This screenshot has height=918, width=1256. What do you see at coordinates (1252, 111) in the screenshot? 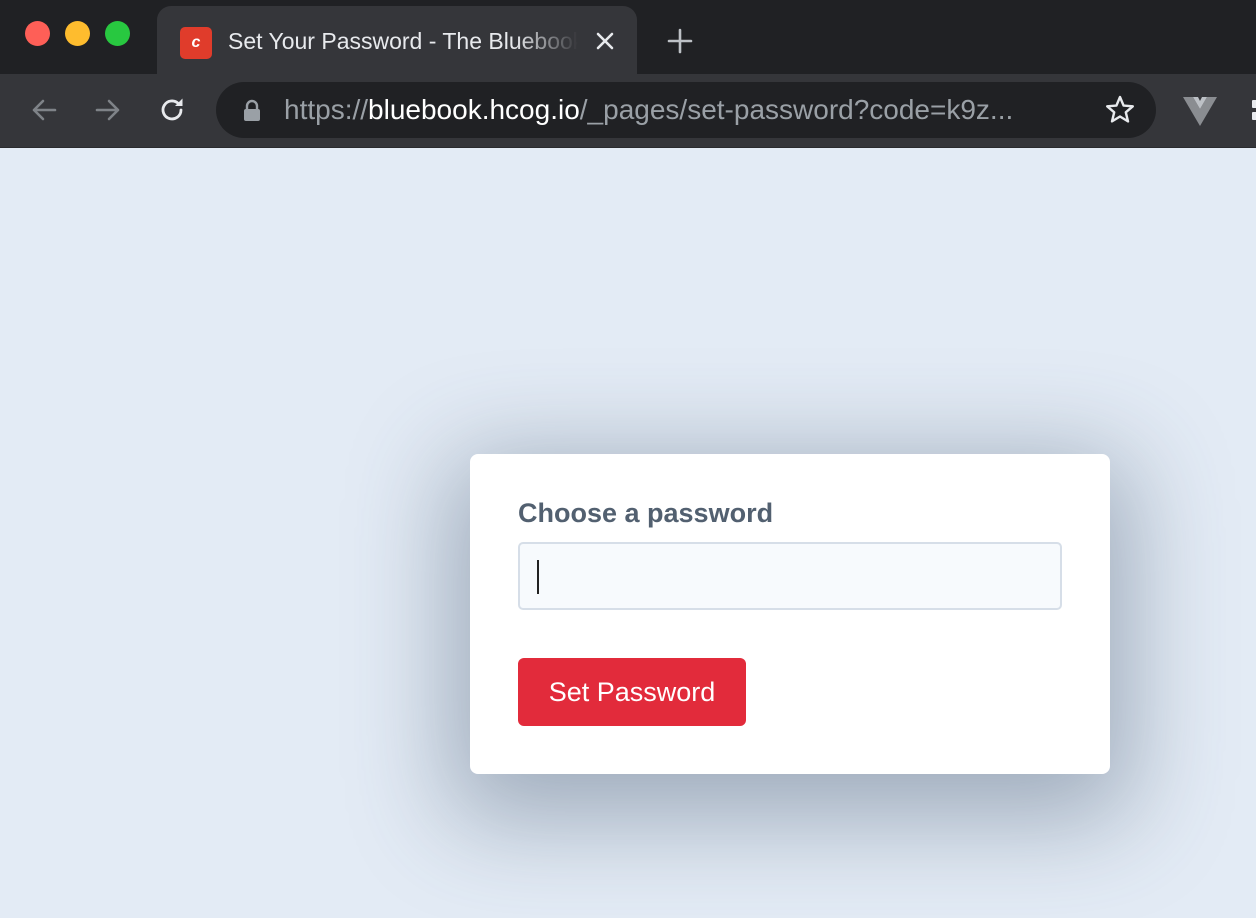
I see `puzzle-icon` at bounding box center [1252, 111].